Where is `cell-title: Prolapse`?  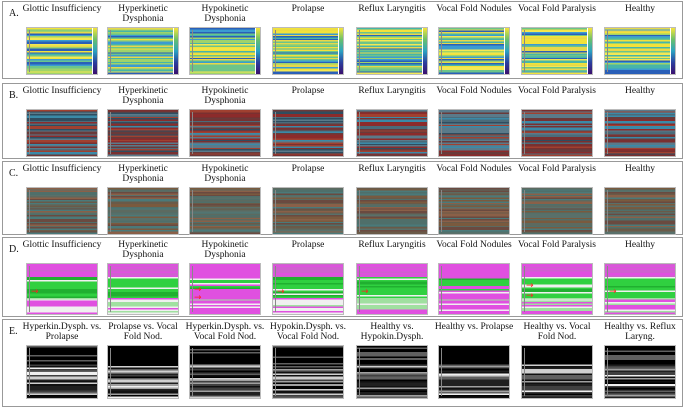 cell-title: Prolapse is located at coordinates (308, 169).